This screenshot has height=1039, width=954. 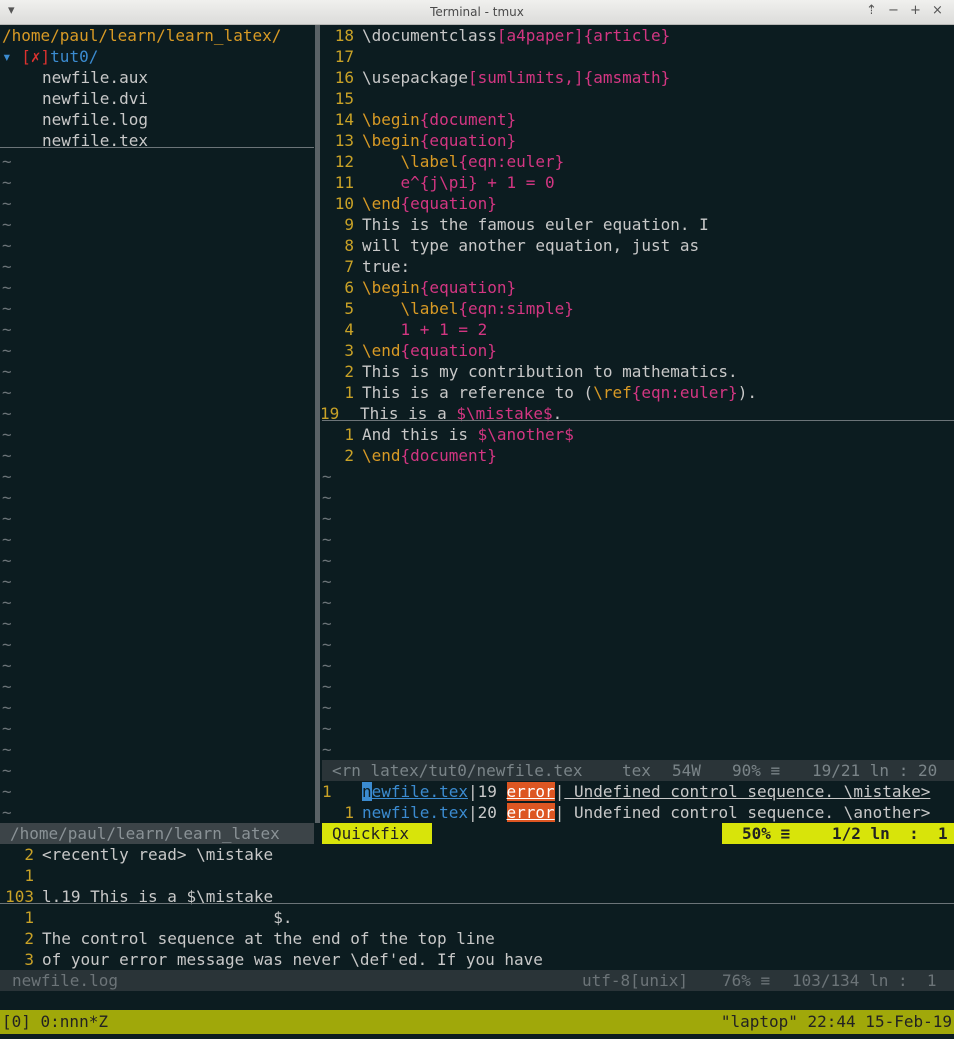 I want to click on line-number: 10, so click(x=344, y=203).